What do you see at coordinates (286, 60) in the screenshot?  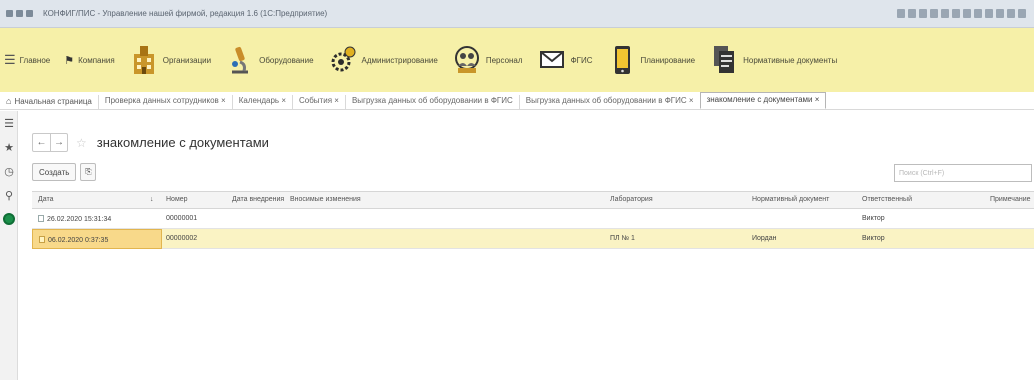 I see `section-label: Оборудование` at bounding box center [286, 60].